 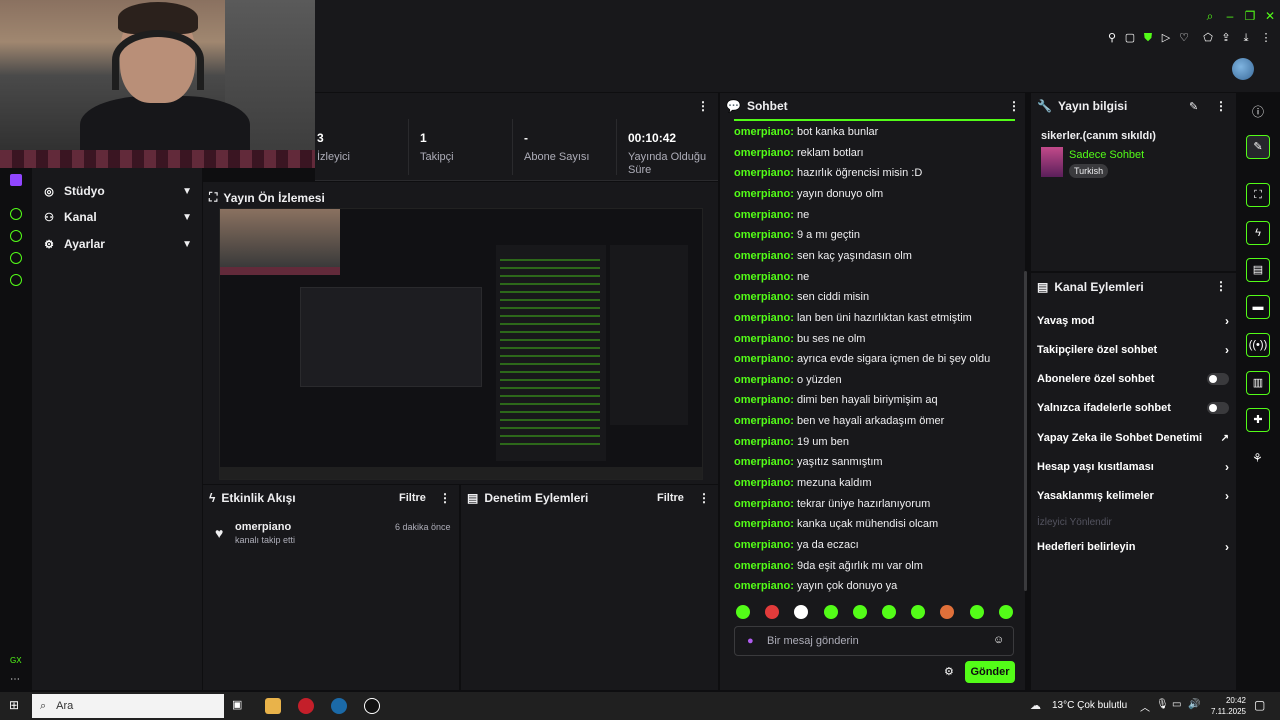 I want to click on scrollbar, so click(x=1025, y=431).